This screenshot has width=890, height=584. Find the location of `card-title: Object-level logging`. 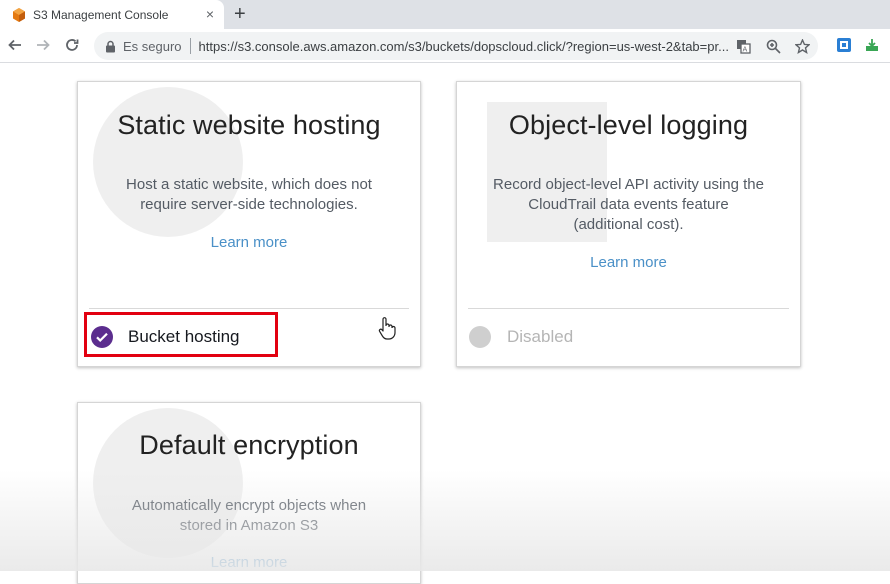

card-title: Object-level logging is located at coordinates (628, 125).